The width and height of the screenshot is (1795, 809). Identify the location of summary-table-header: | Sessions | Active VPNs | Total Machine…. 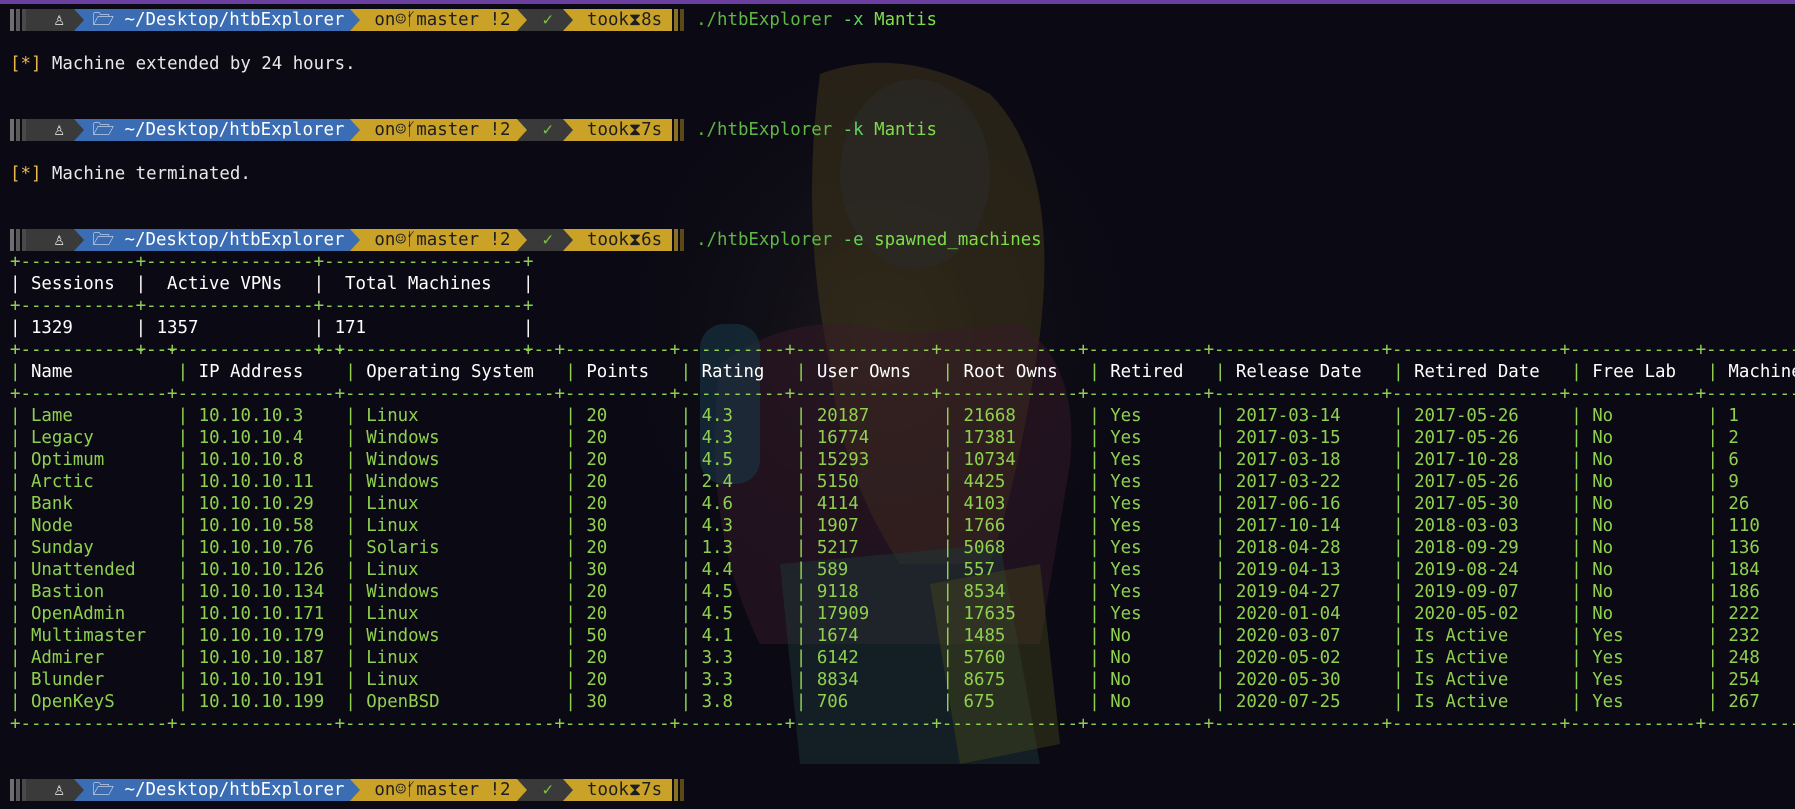
(272, 284).